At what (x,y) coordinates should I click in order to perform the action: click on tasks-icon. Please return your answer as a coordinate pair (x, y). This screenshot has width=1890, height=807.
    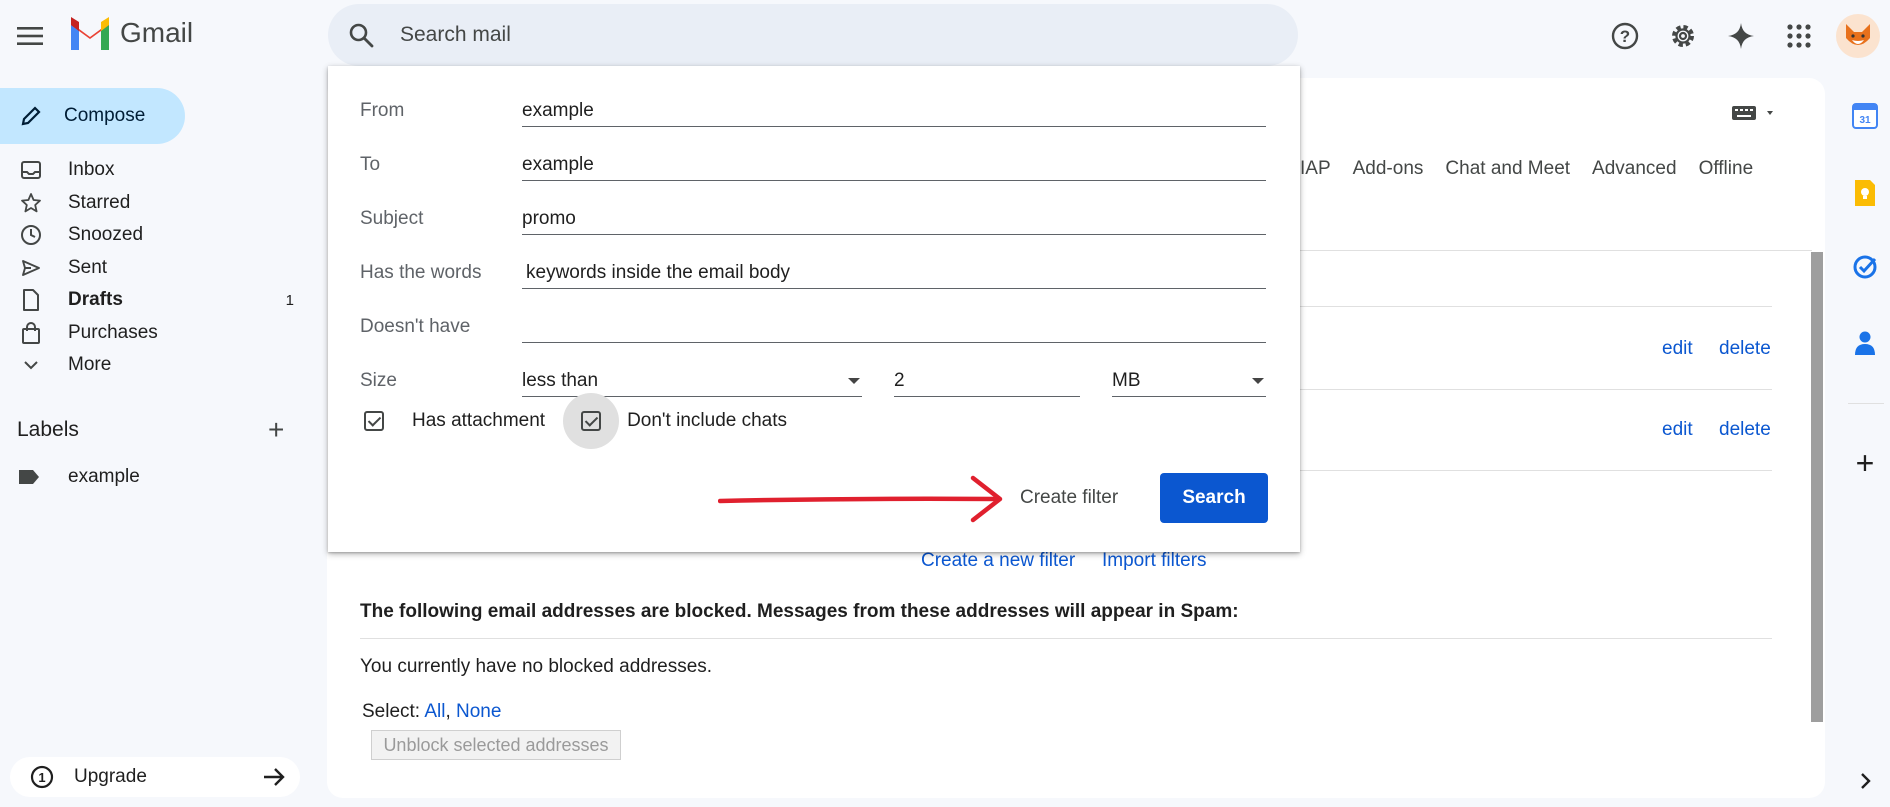
    Looking at the image, I should click on (1865, 267).